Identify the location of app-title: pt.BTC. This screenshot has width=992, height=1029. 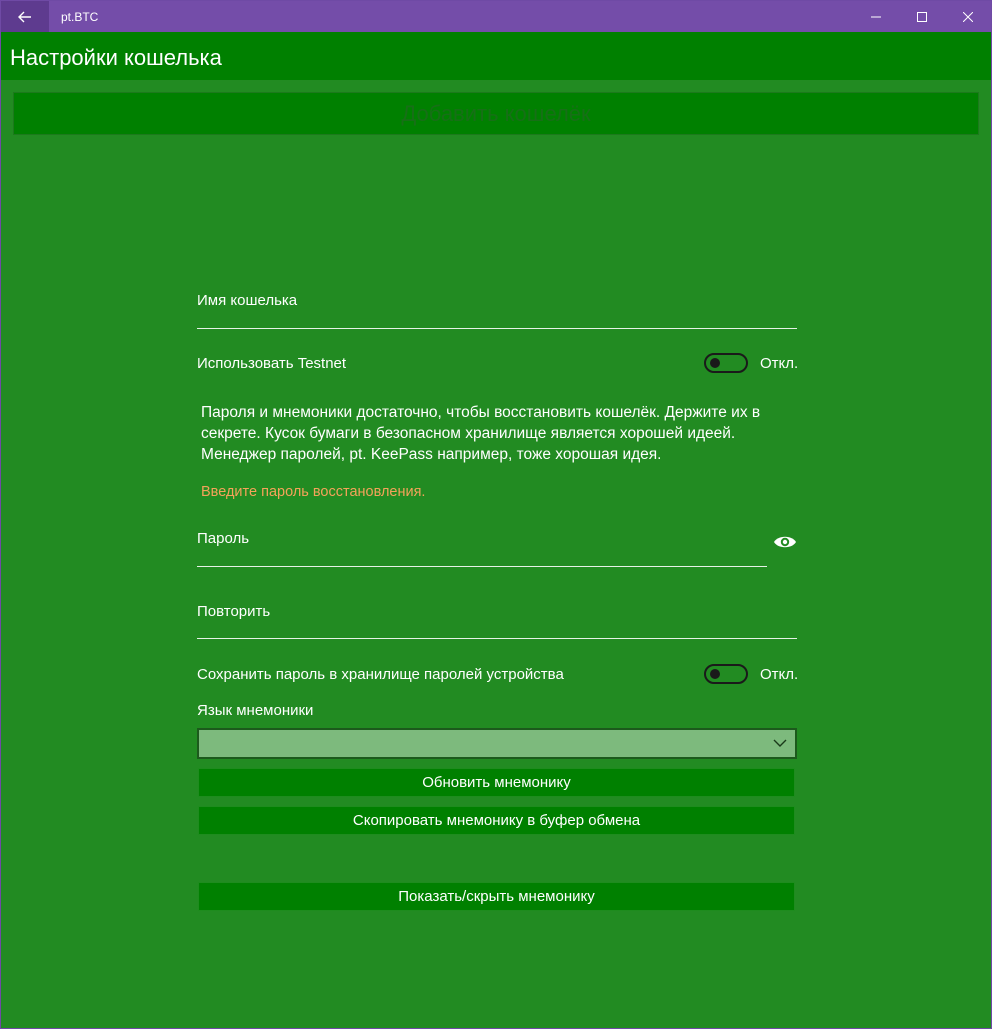
(80, 16).